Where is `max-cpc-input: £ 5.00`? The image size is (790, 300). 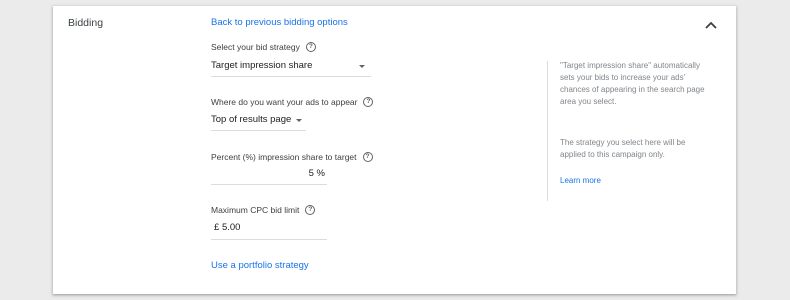
max-cpc-input: £ 5.00 is located at coordinates (269, 231).